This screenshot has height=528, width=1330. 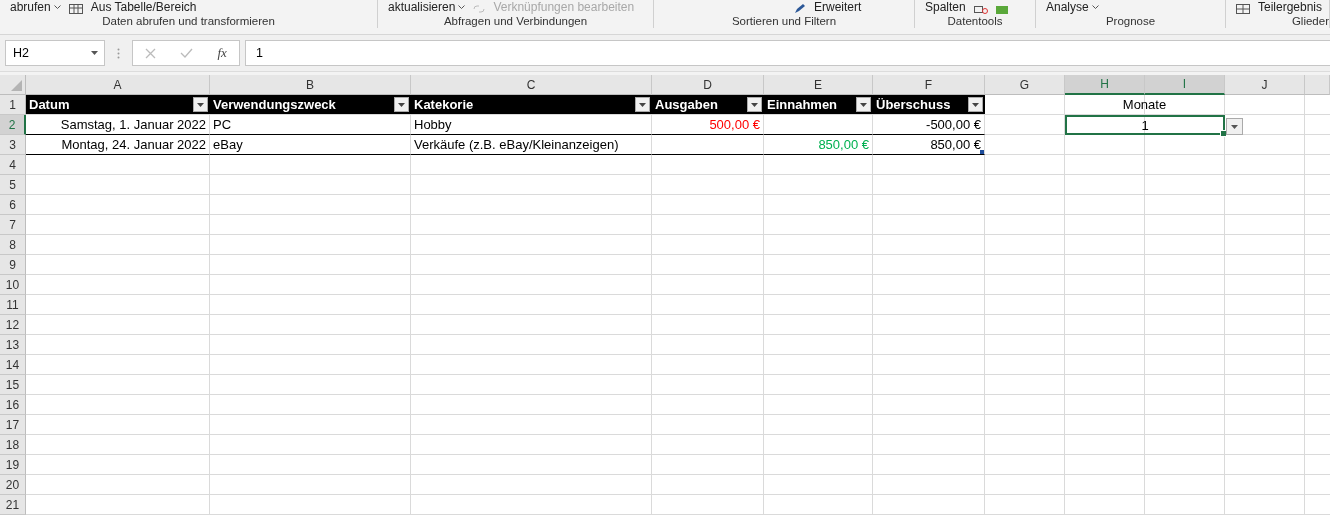 What do you see at coordinates (35, 7) in the screenshot?
I see `ribbon-command: abrufen` at bounding box center [35, 7].